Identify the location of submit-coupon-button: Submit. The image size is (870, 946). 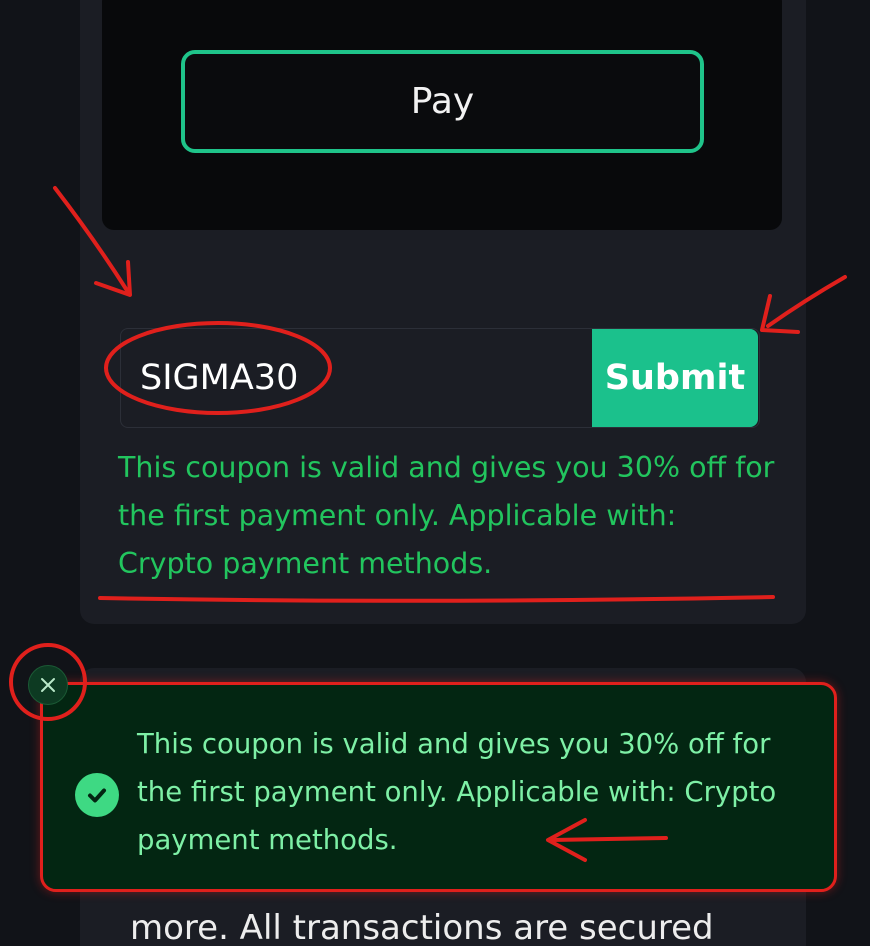
(675, 378).